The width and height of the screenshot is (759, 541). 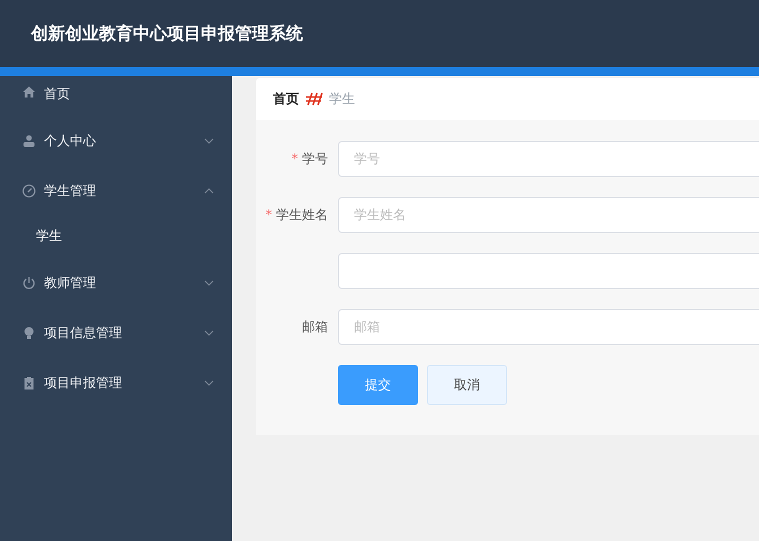 I want to click on input-field, so click(x=548, y=271).